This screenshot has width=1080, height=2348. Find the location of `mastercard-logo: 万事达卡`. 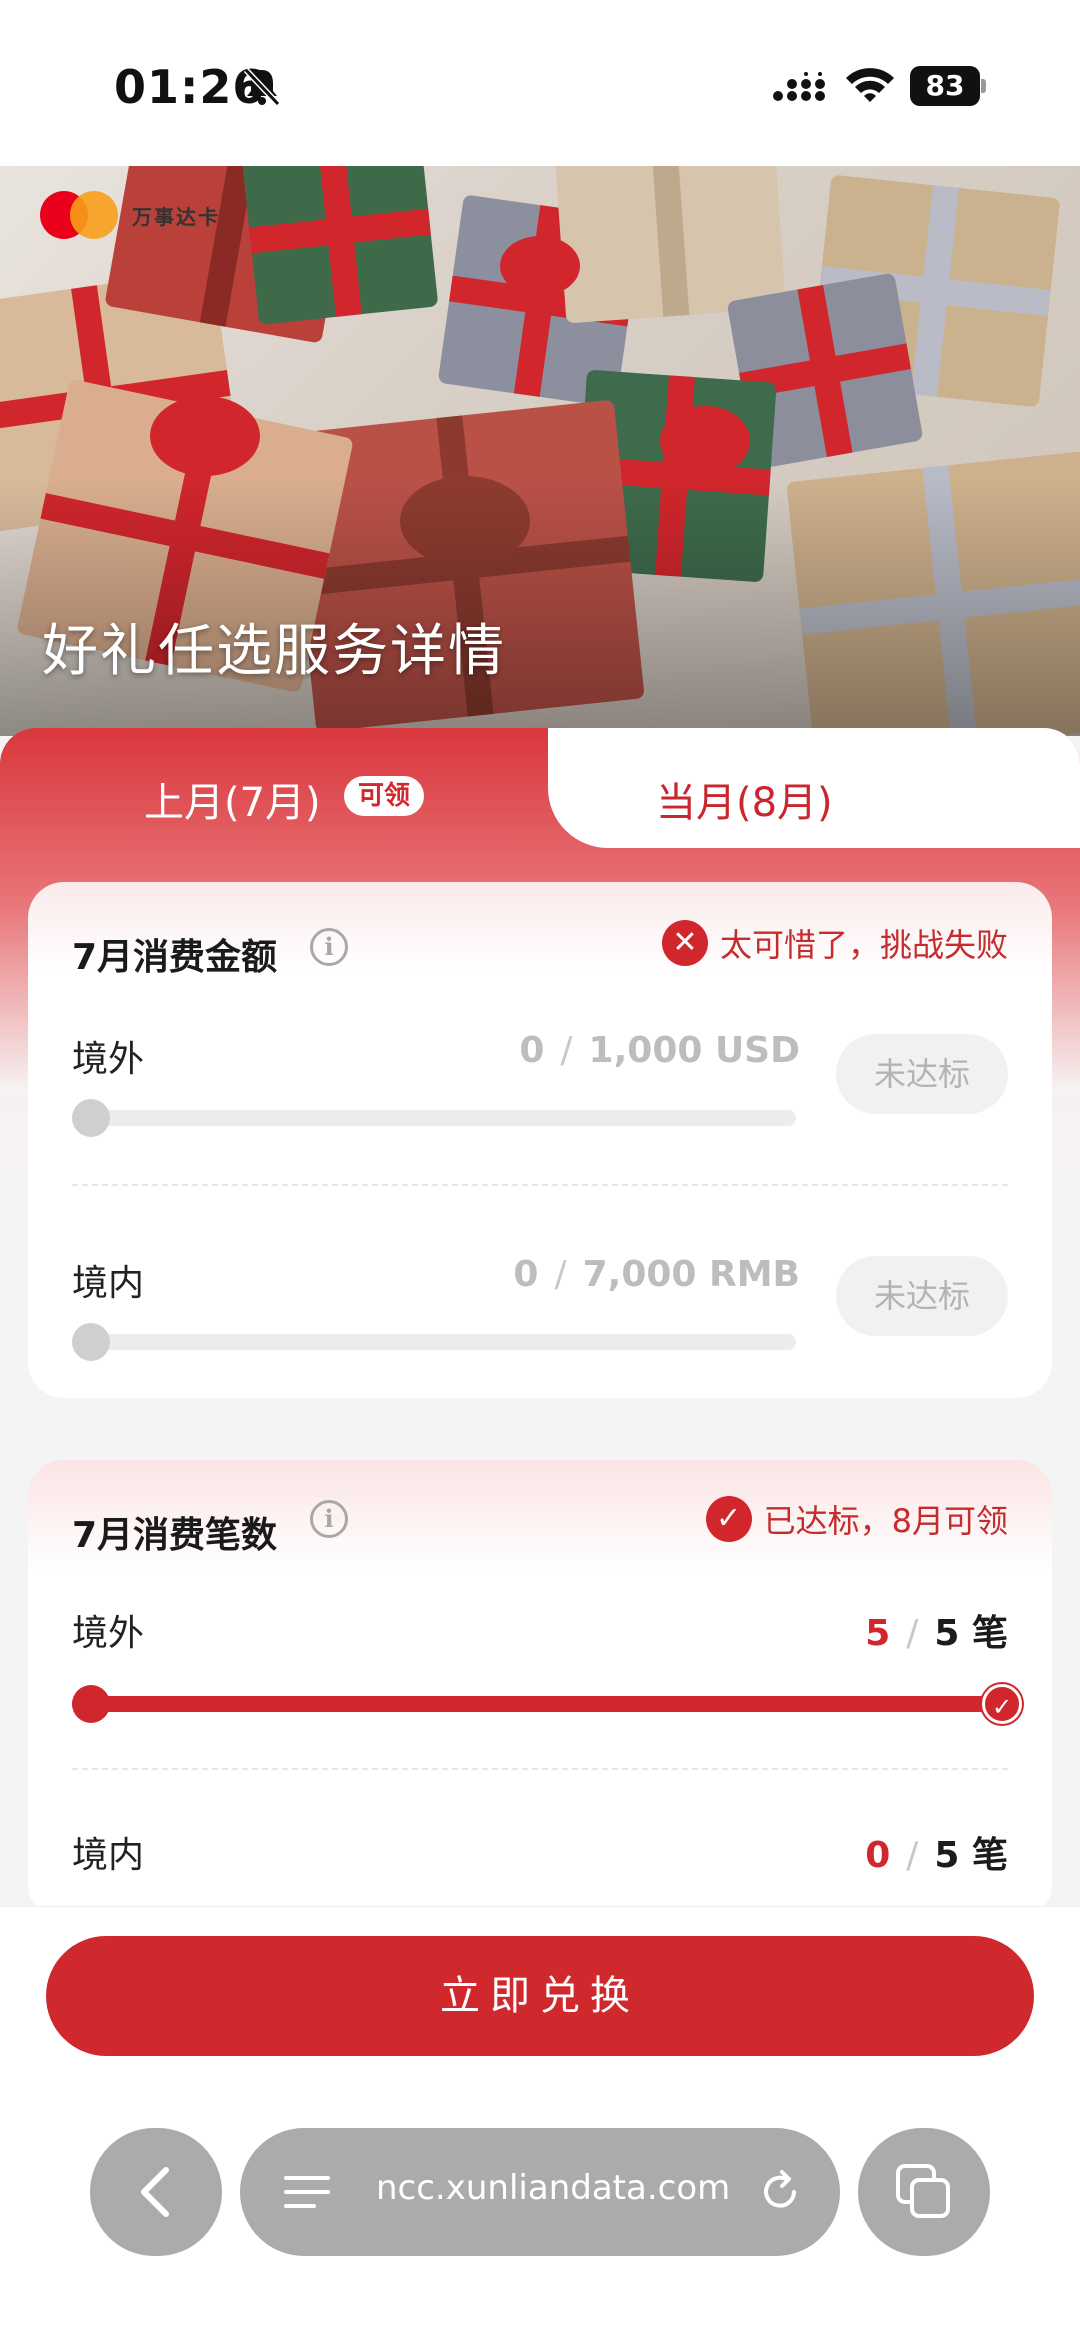

mastercard-logo: 万事达卡 is located at coordinates (130, 215).